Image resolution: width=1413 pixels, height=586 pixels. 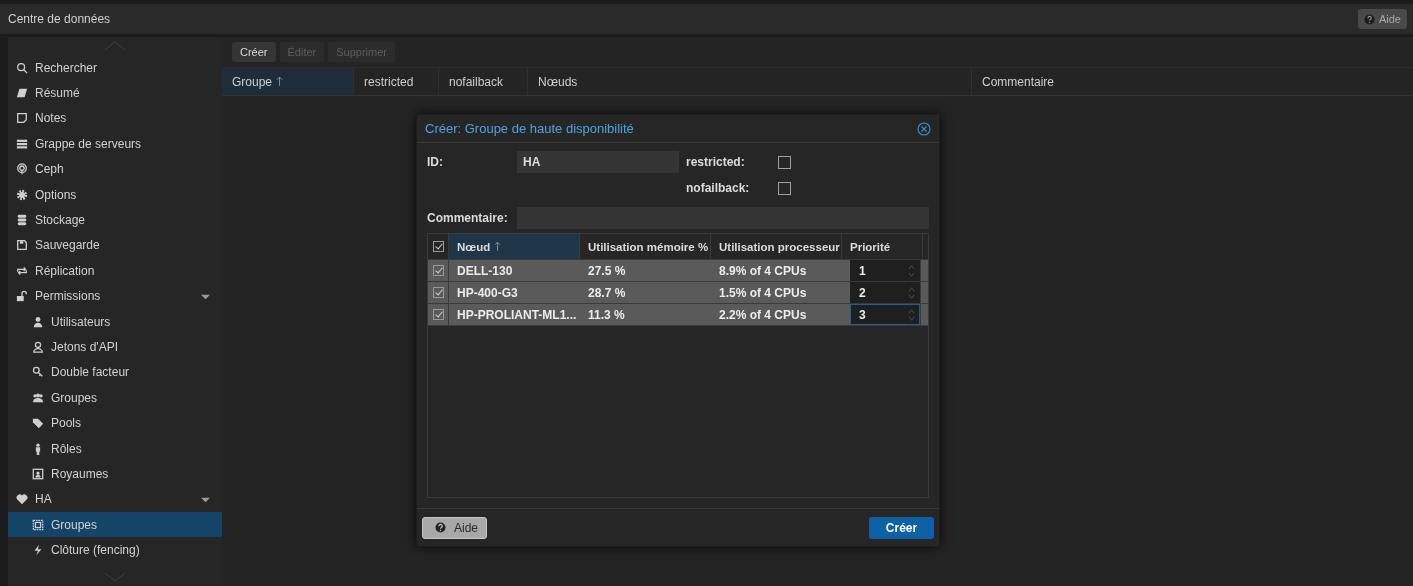 I want to click on server-icon, so click(x=22, y=143).